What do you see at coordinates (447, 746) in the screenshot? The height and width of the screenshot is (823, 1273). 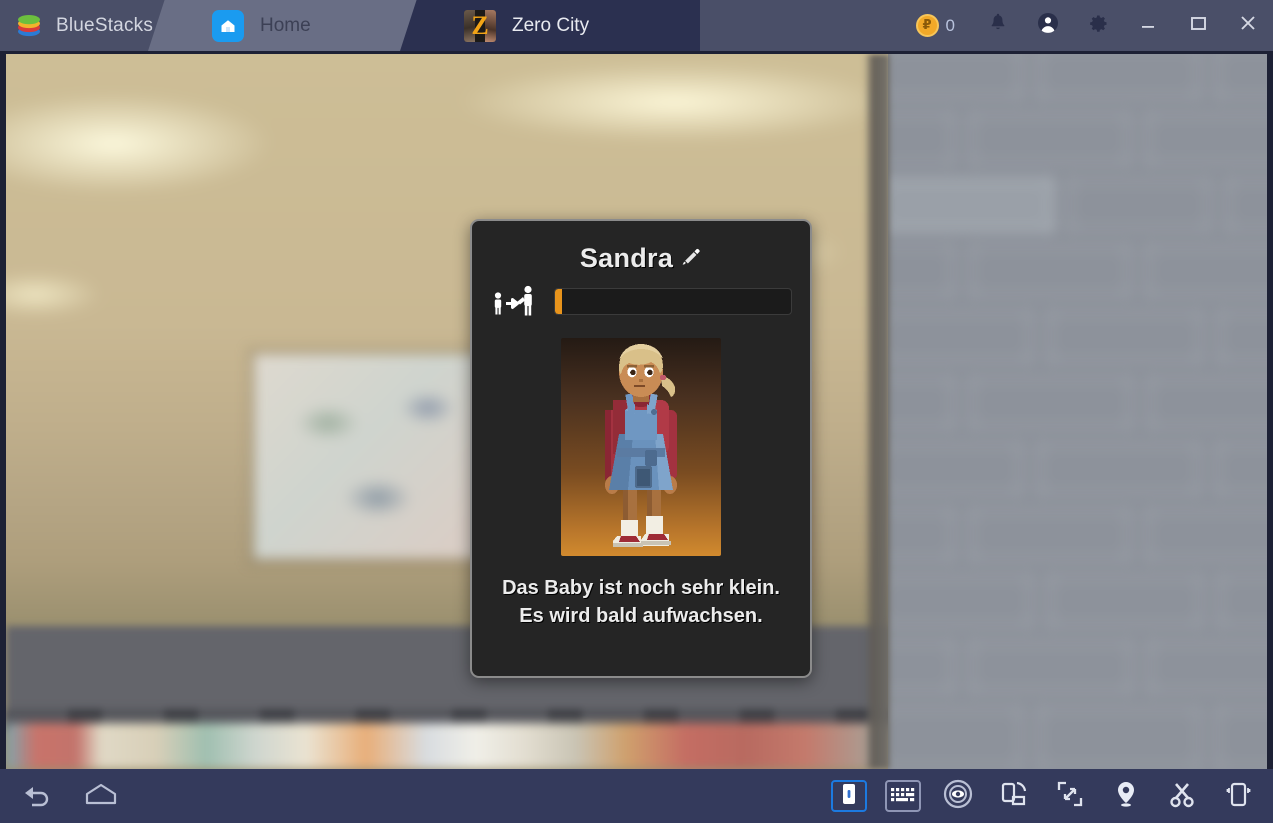 I see `background-shelf-items` at bounding box center [447, 746].